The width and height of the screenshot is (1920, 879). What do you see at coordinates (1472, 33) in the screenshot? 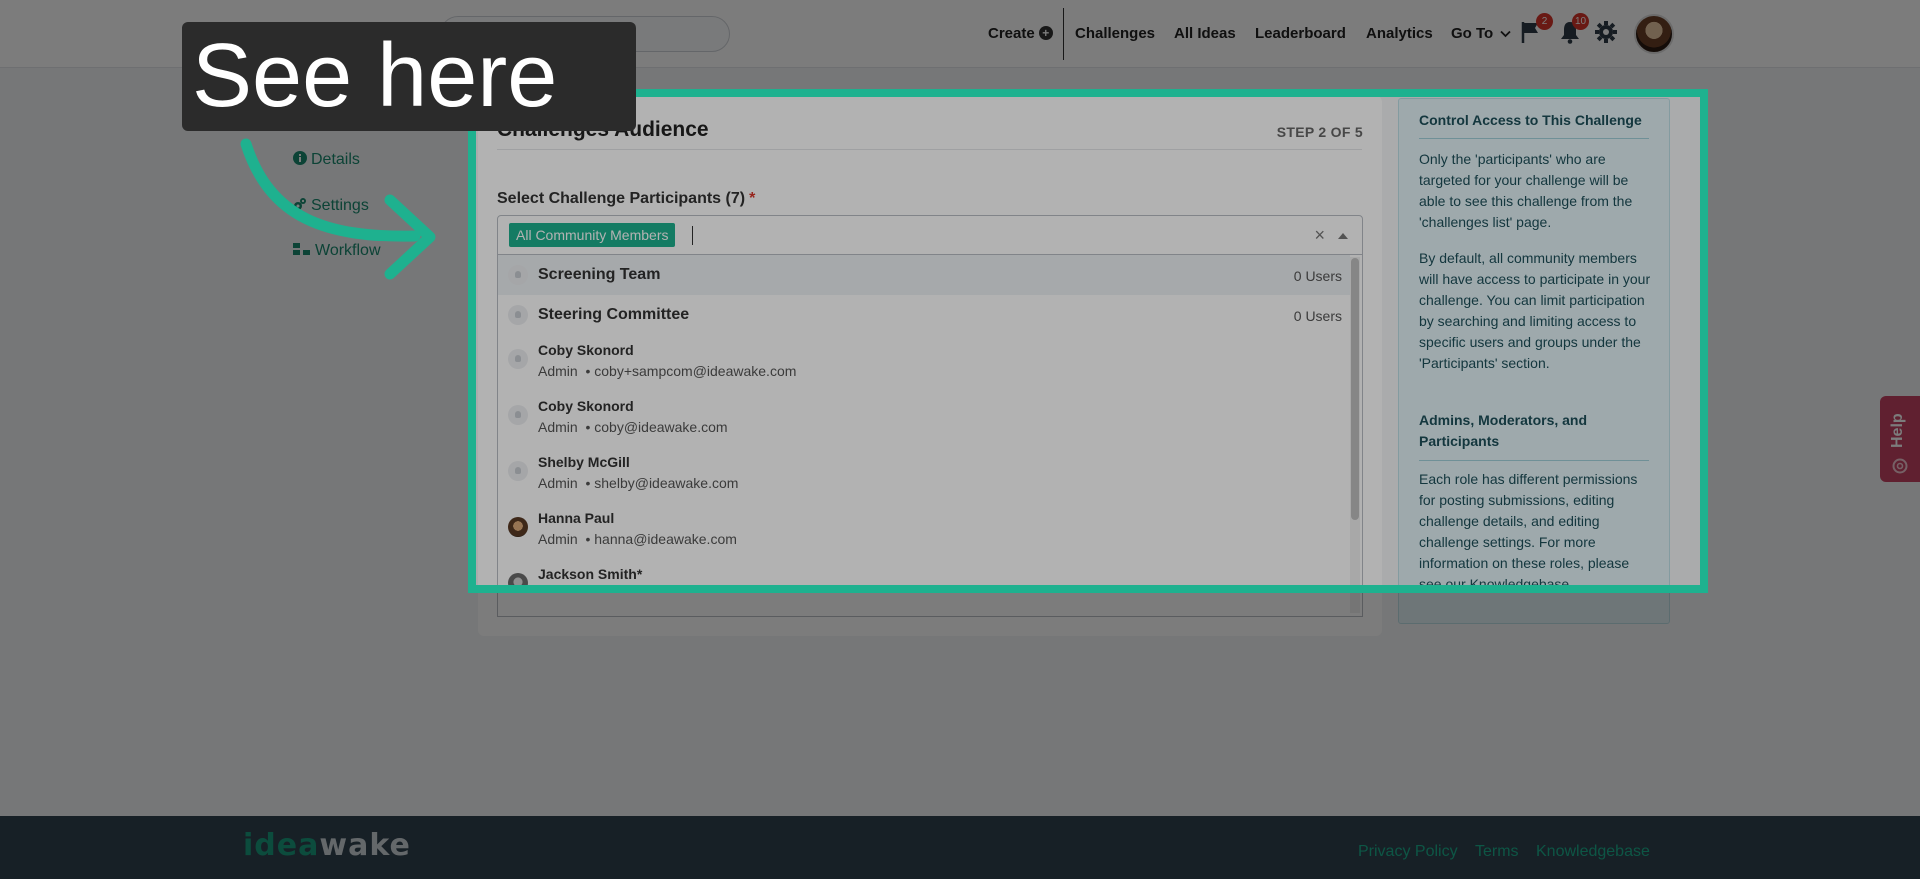
I see `go-to-label: Go To` at bounding box center [1472, 33].